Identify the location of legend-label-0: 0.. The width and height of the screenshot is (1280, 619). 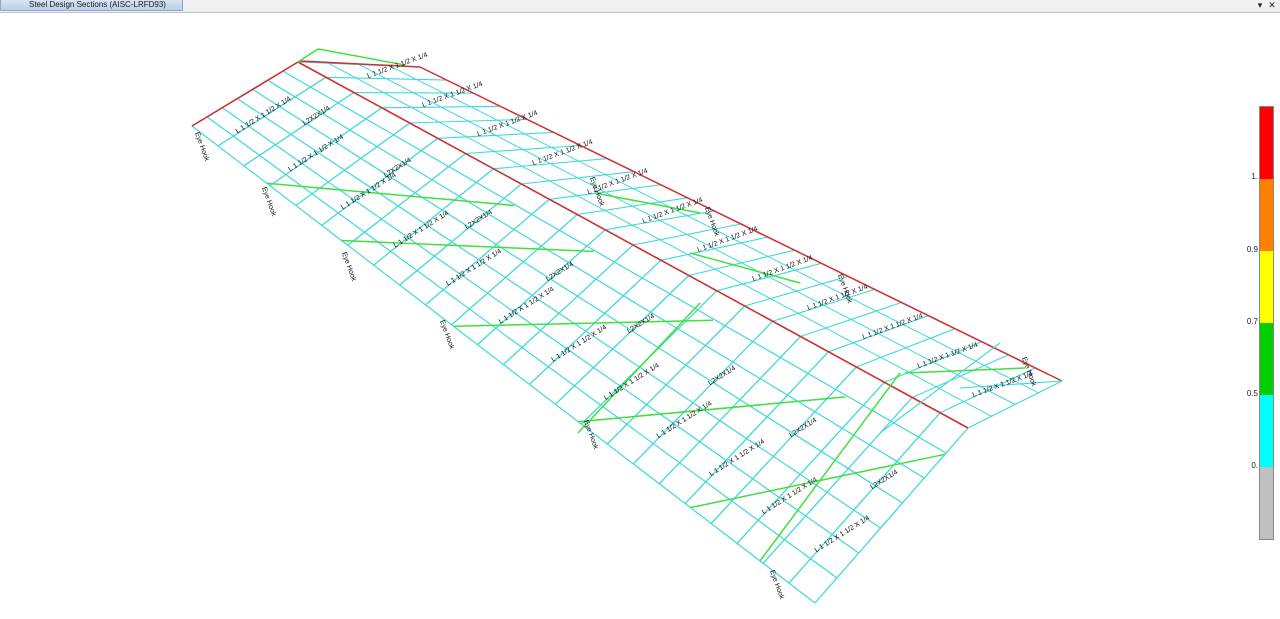
(1254, 465).